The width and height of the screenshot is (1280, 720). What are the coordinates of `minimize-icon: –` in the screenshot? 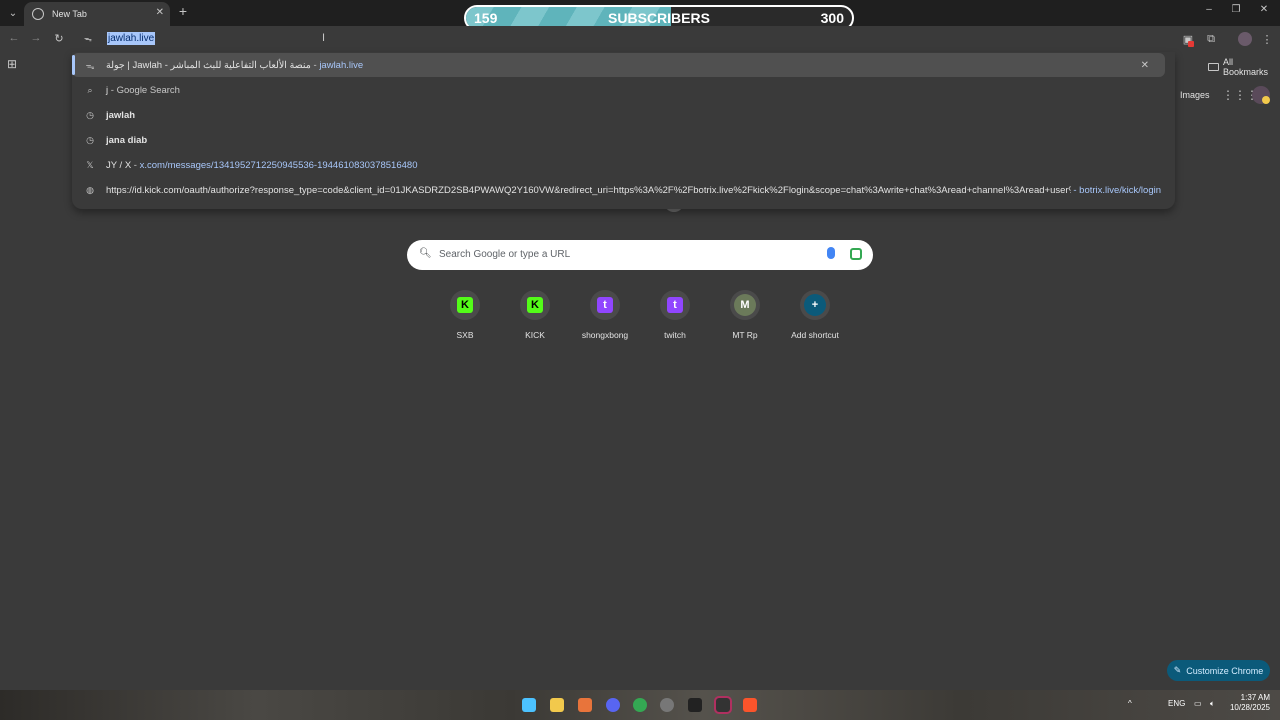 It's located at (1209, 9).